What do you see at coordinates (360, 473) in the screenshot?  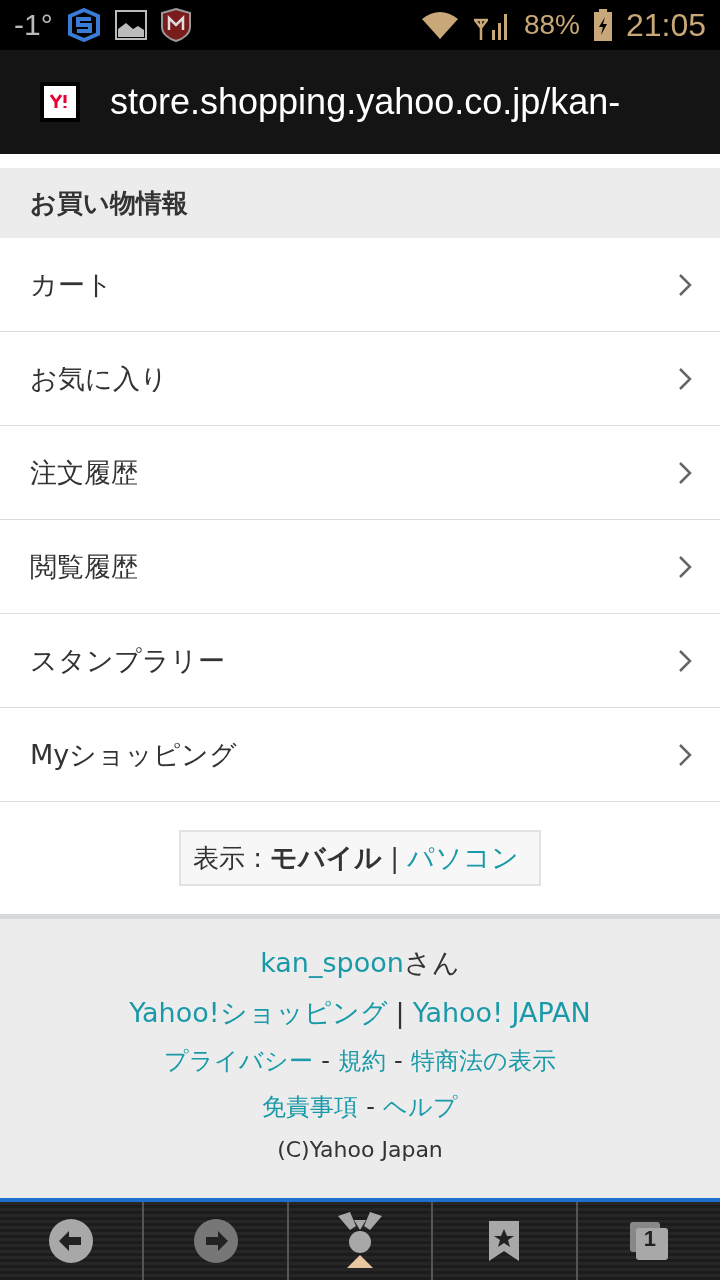 I see `menu-item: 注文履歴` at bounding box center [360, 473].